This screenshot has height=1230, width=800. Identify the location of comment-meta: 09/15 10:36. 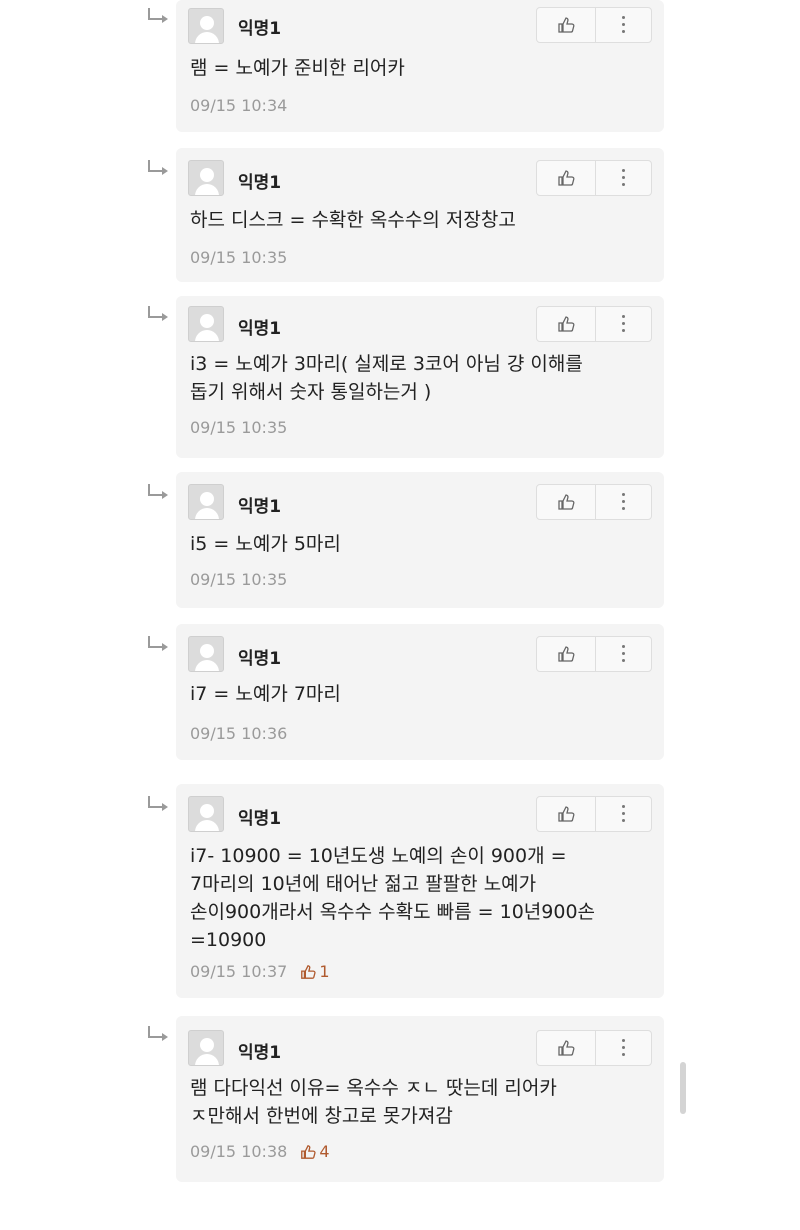
(238, 733).